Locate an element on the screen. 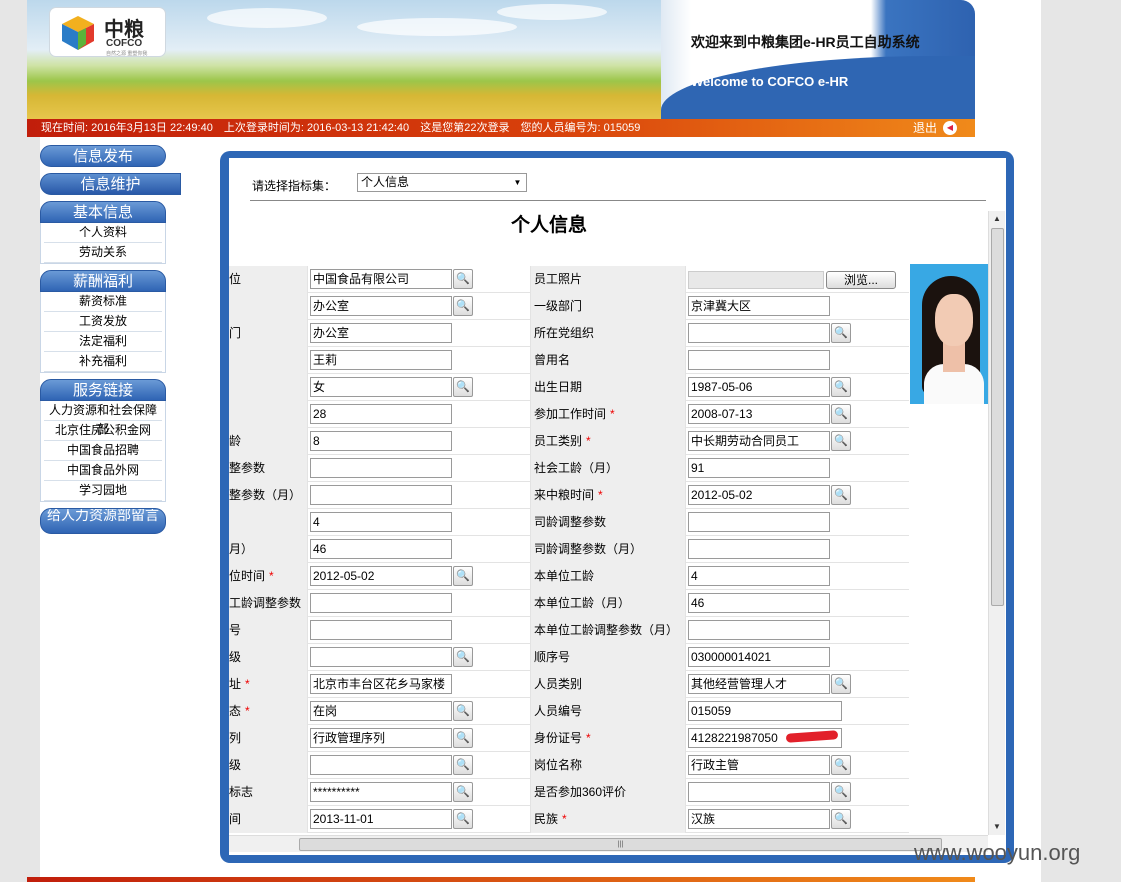  horizontal-scrollbar: ||| is located at coordinates (608, 843).